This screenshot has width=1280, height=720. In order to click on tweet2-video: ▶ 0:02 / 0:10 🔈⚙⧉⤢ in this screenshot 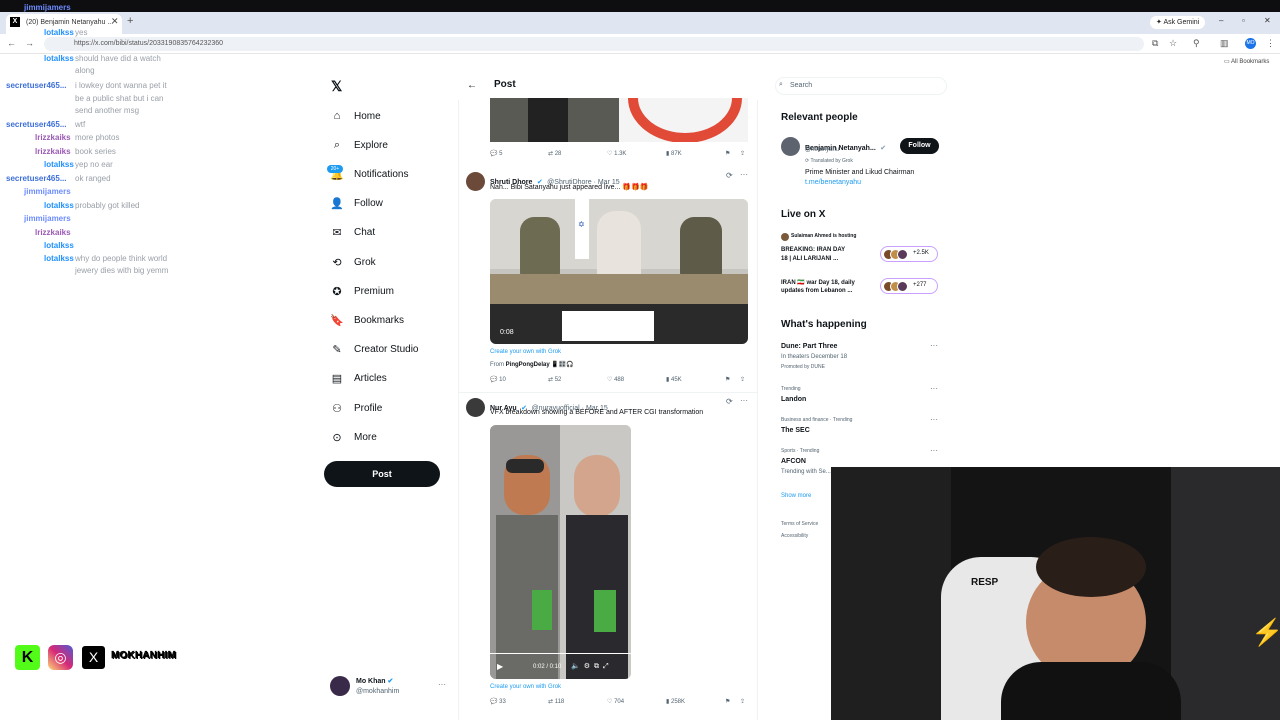, I will do `click(560, 552)`.